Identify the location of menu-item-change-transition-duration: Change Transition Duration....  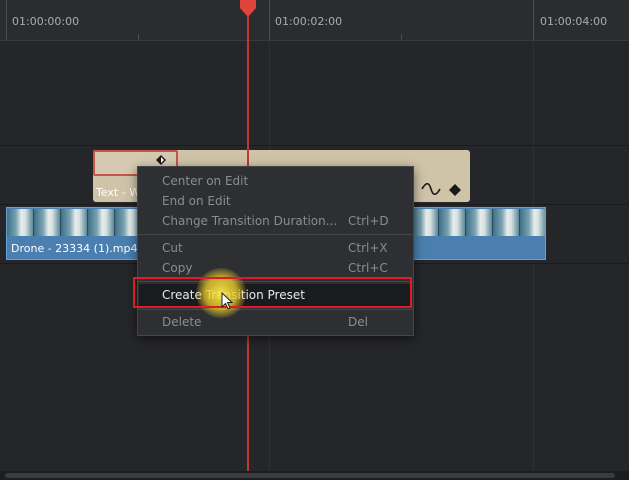
(249, 221).